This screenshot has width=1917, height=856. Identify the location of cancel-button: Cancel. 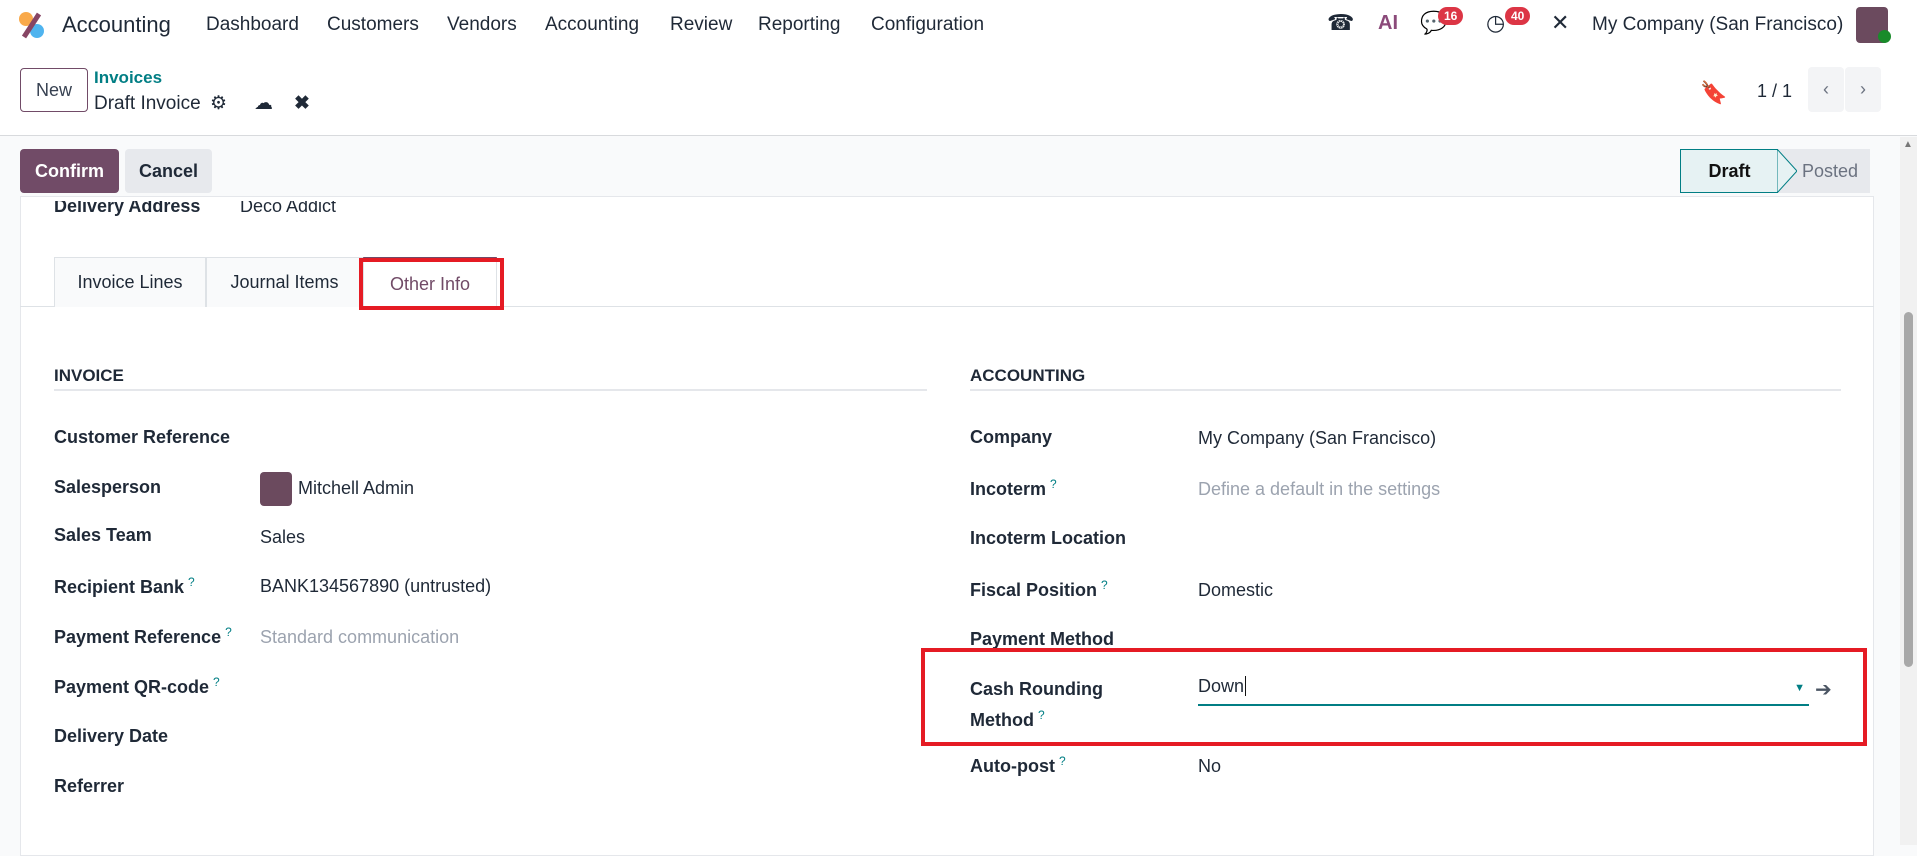
(168, 171).